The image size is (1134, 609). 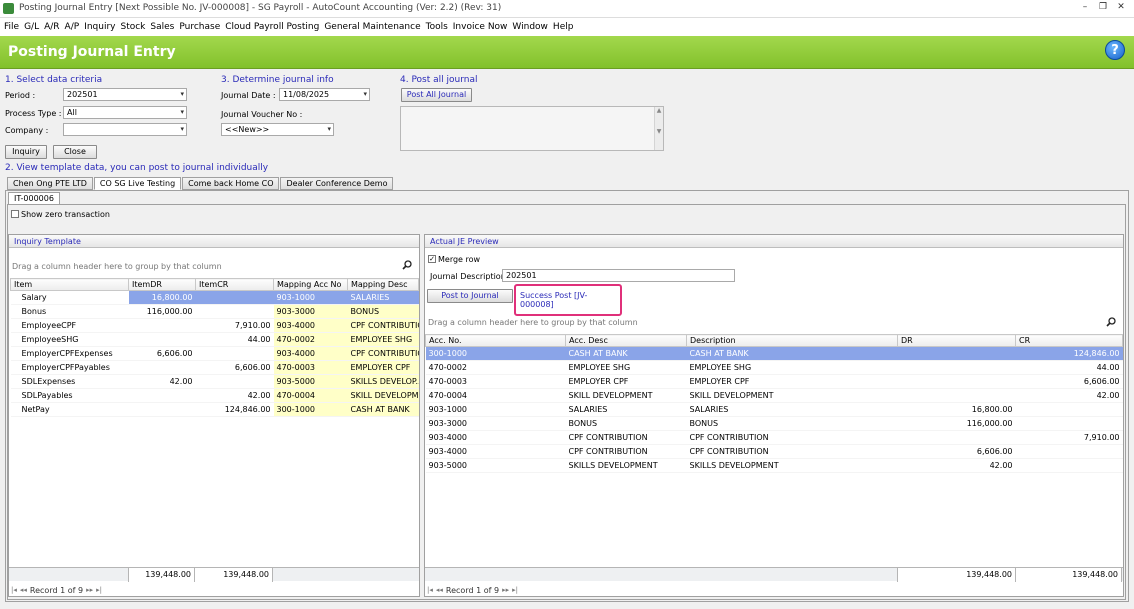 I want to click on cell-cr: 7,910.00, so click(x=1069, y=437).